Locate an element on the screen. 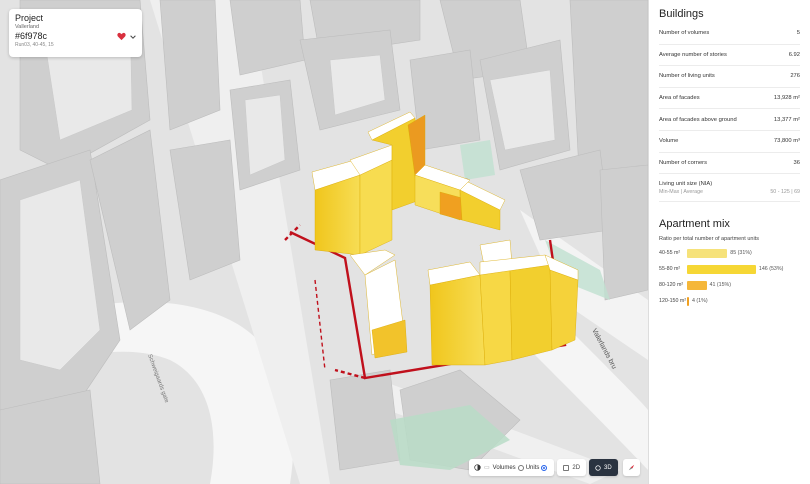 This screenshot has height=484, width=810. mix-value: 41 (15%) is located at coordinates (720, 285).